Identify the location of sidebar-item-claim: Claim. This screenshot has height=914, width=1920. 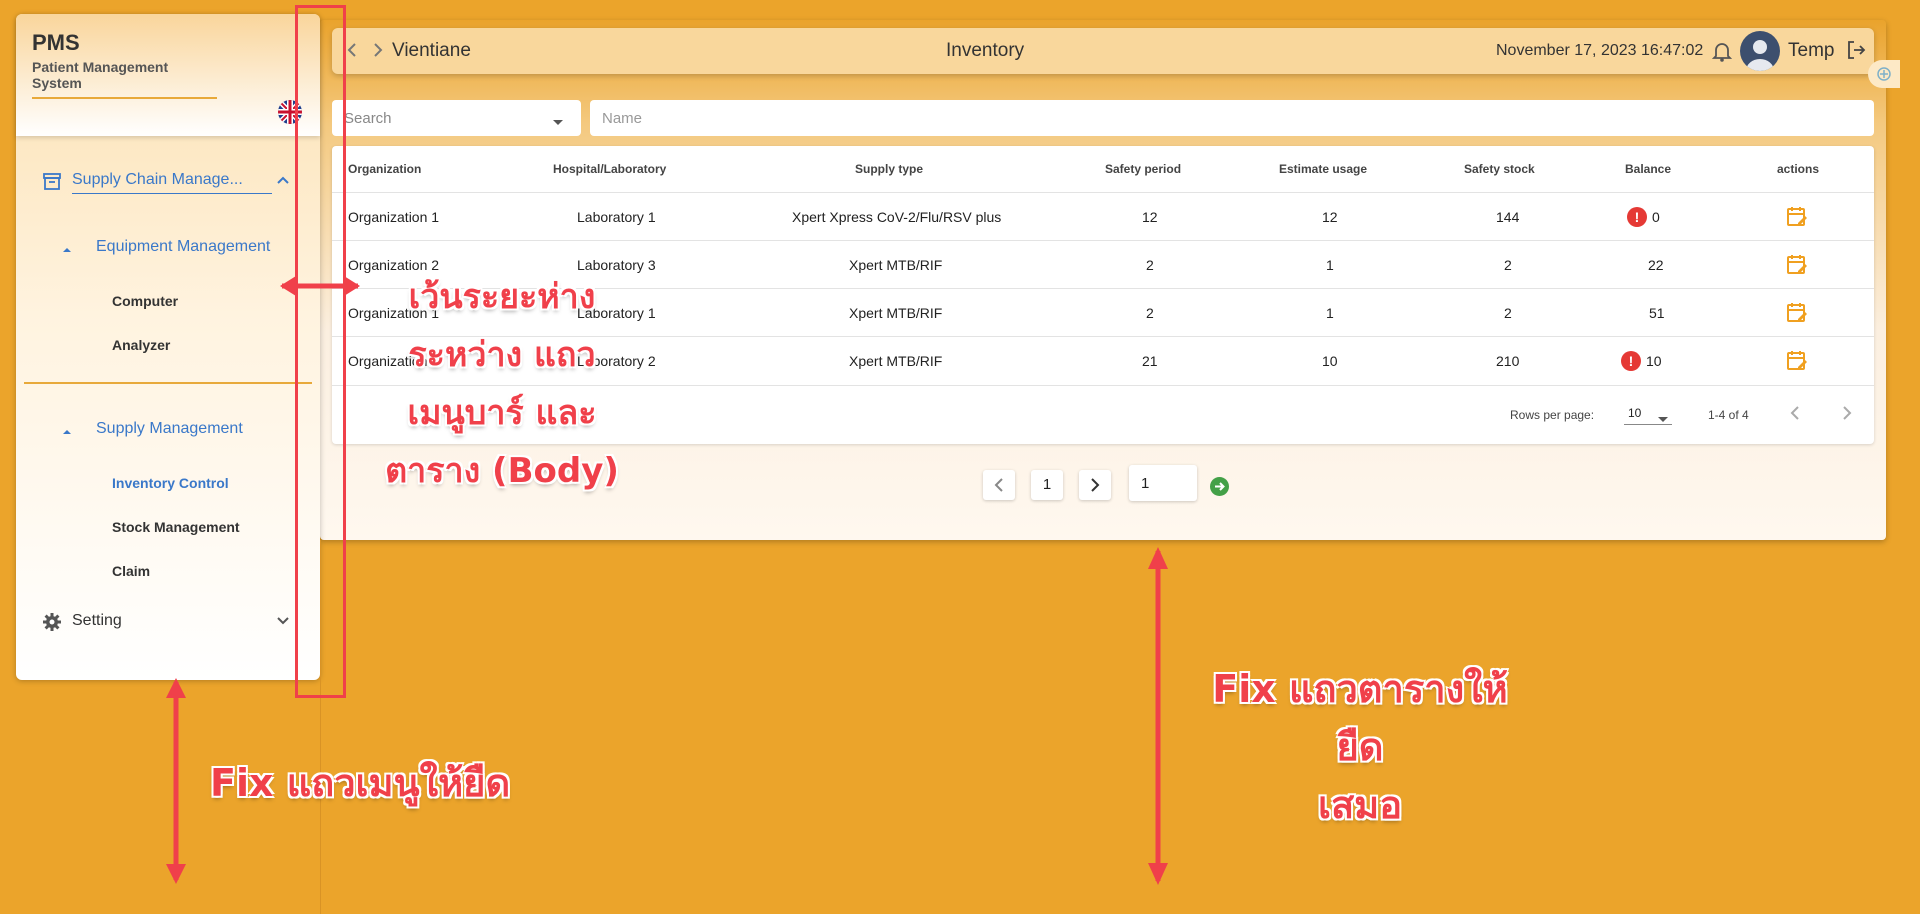
(131, 571).